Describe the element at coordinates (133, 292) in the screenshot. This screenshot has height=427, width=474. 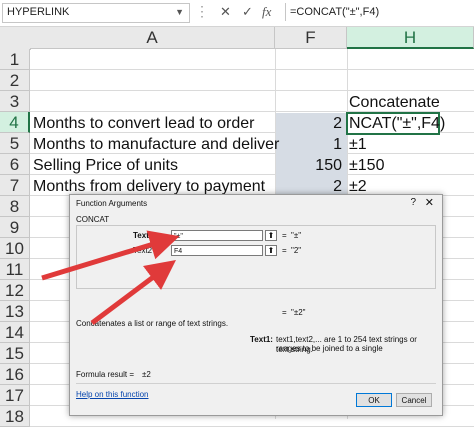
I see `arrow-to-text2` at that location.